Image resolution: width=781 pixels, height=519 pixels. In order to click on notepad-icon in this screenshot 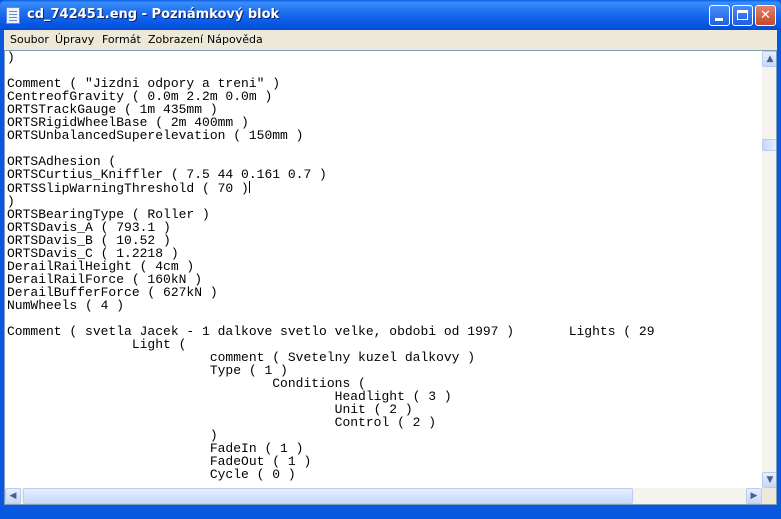, I will do `click(13, 15)`.